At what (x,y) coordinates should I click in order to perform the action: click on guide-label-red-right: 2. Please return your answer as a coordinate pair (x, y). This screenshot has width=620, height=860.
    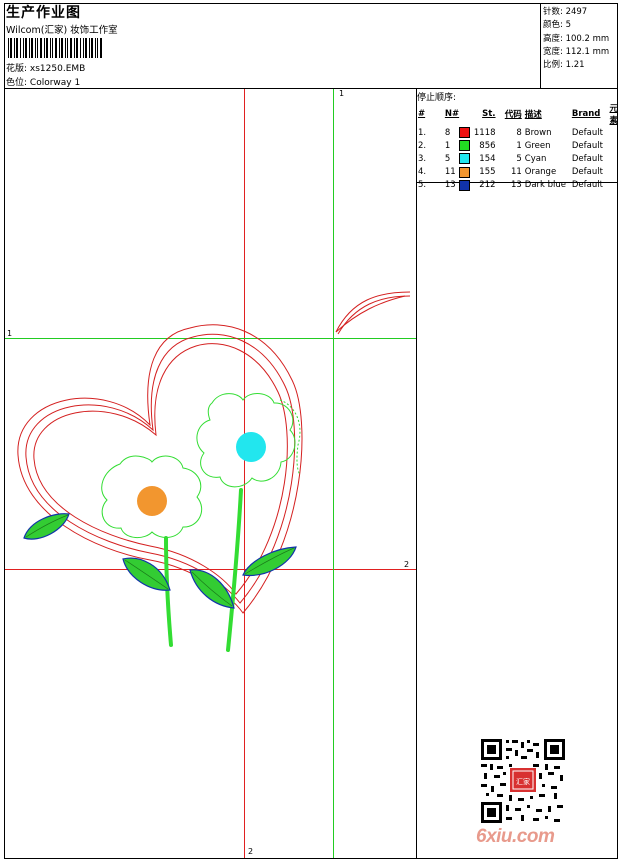
    Looking at the image, I should click on (407, 564).